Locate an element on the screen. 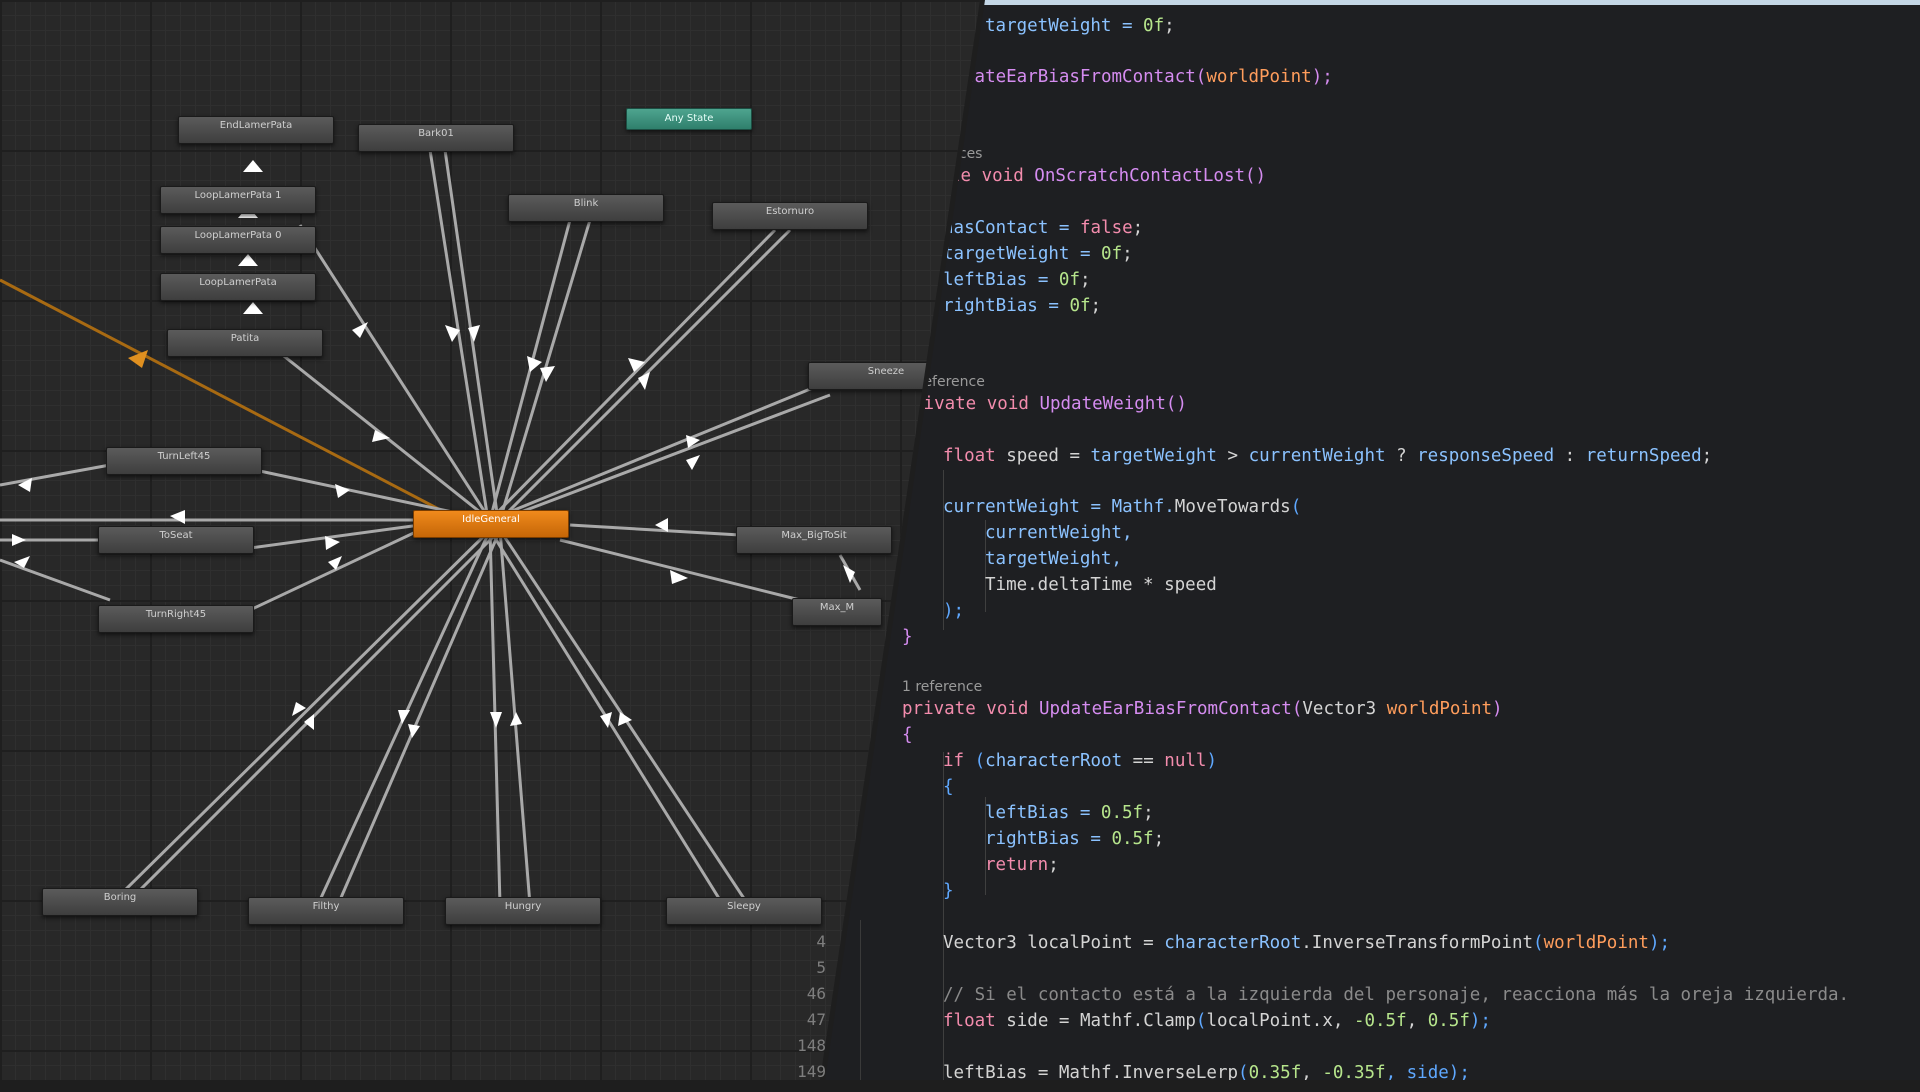  code-line: hasContact = false; is located at coordinates (1043, 228).